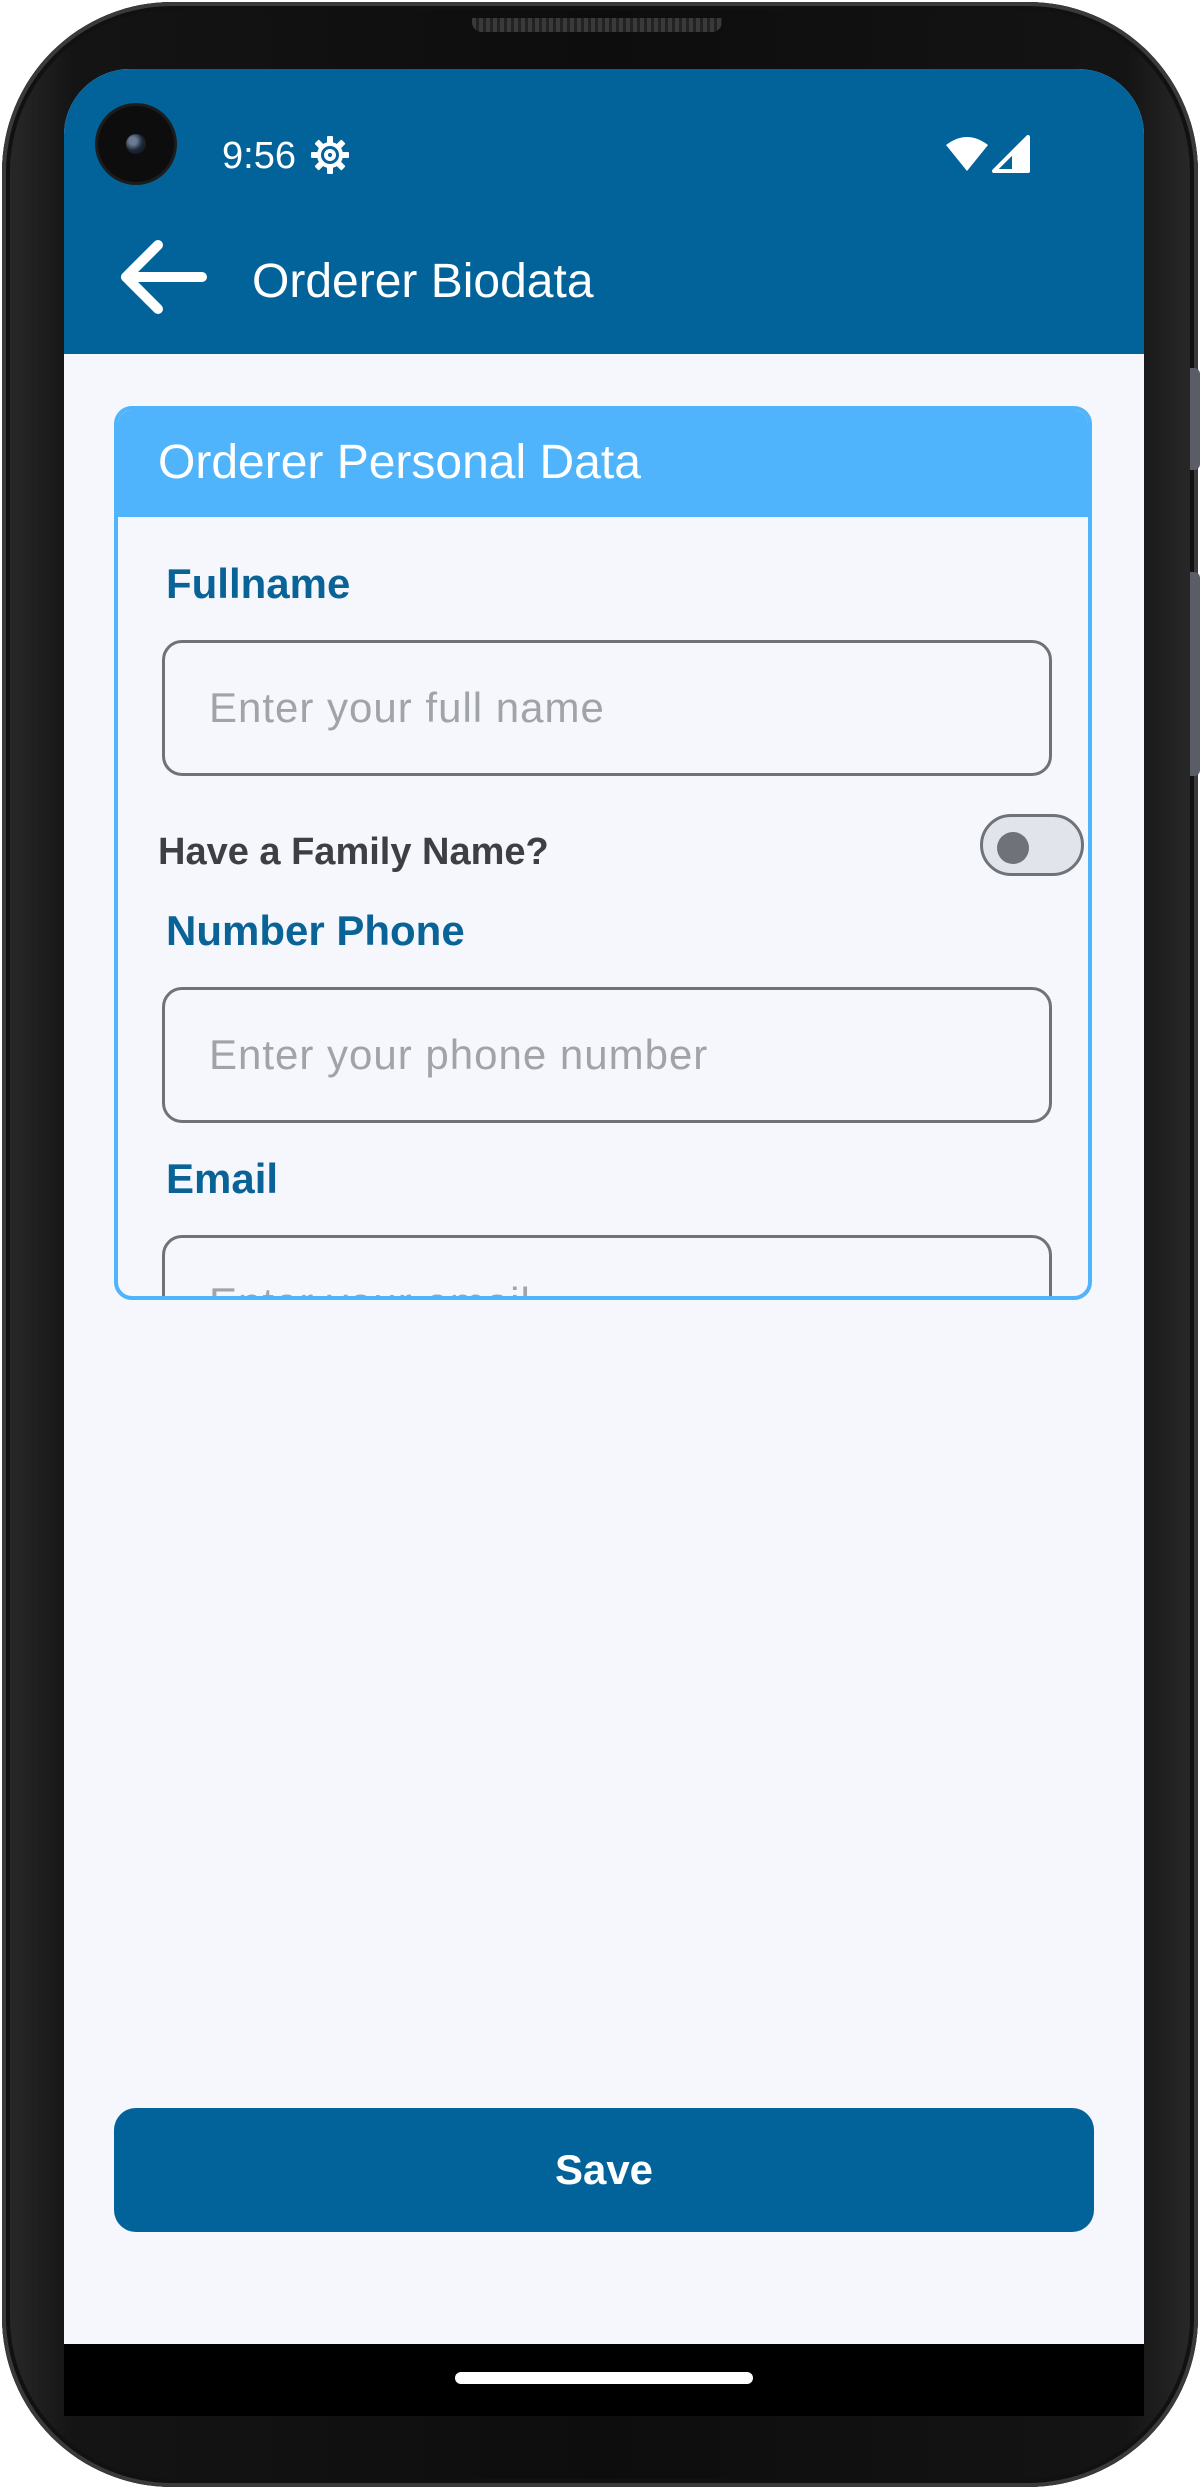 The image size is (1204, 2491). What do you see at coordinates (604, 2170) in the screenshot?
I see `save-button: Save` at bounding box center [604, 2170].